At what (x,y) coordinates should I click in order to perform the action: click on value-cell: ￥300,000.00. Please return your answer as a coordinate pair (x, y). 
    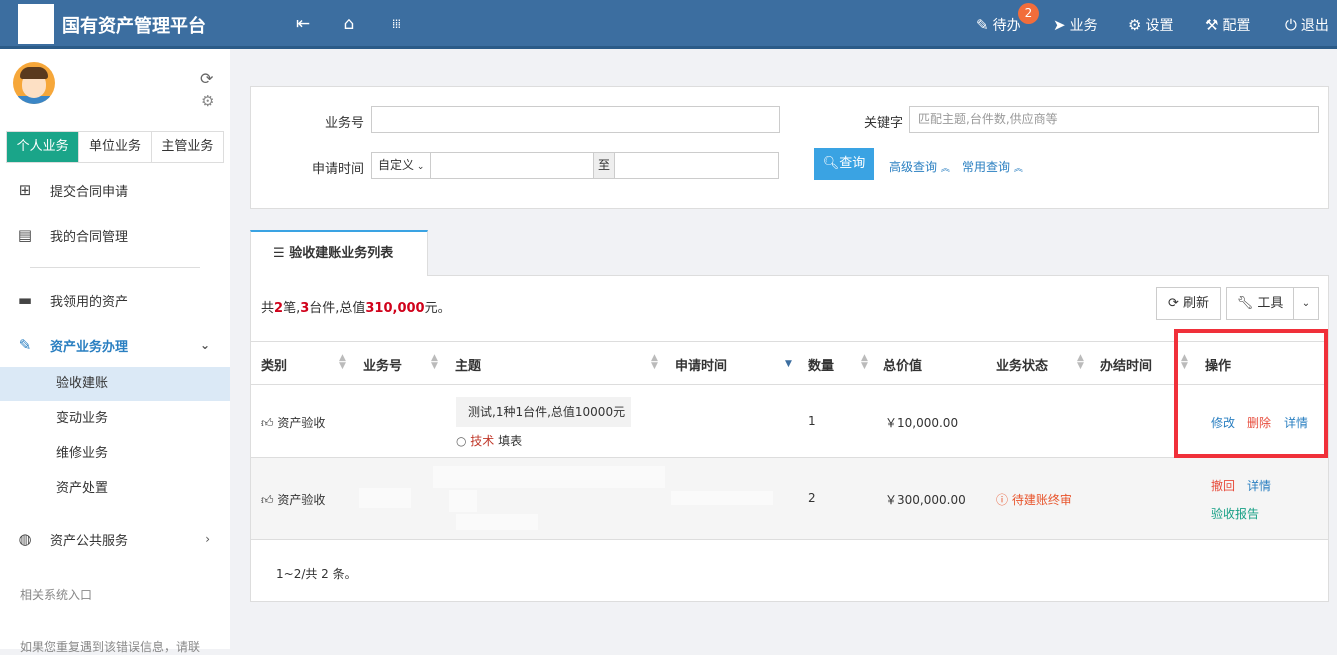
    Looking at the image, I should click on (925, 500).